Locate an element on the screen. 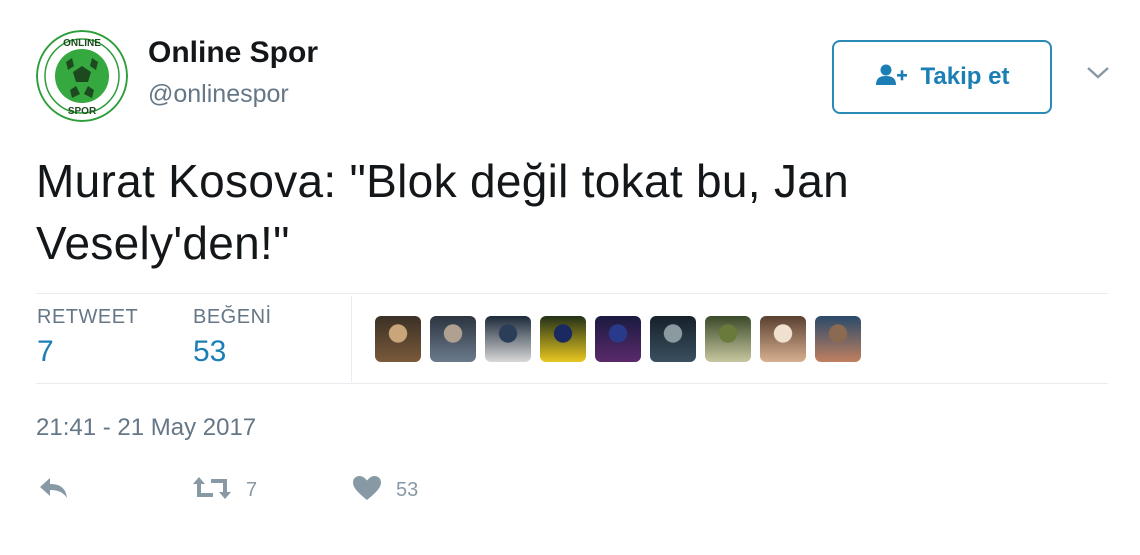 The height and width of the screenshot is (555, 1140). avatar: ONLINE SPOR is located at coordinates (82, 76).